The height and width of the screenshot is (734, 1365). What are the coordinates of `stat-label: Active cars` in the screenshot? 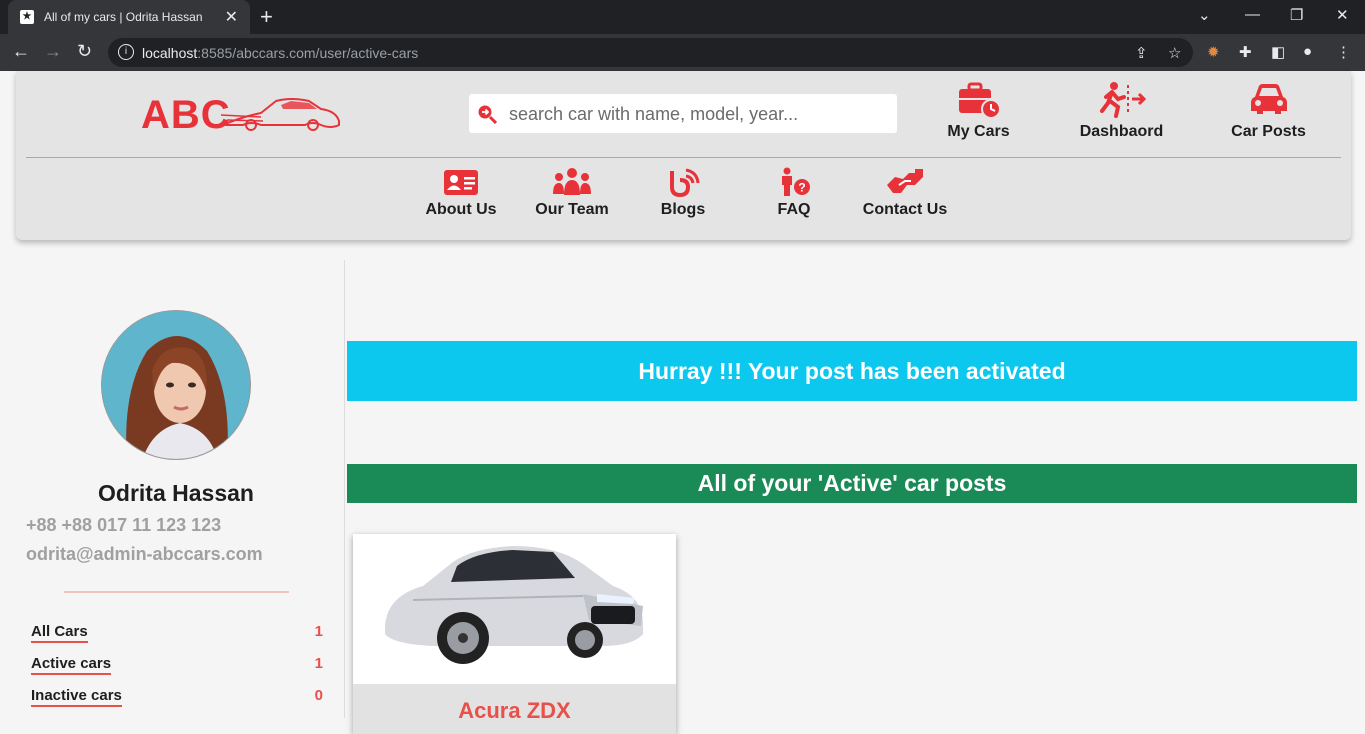 It's located at (71, 665).